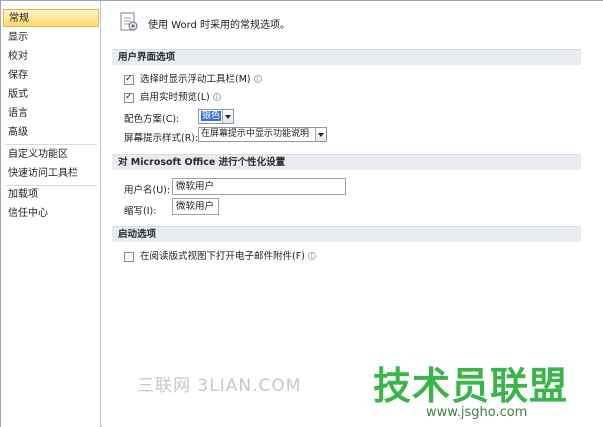  Describe the element at coordinates (51, 133) in the screenshot. I see `sidebar-item-advanced: 高级` at that location.